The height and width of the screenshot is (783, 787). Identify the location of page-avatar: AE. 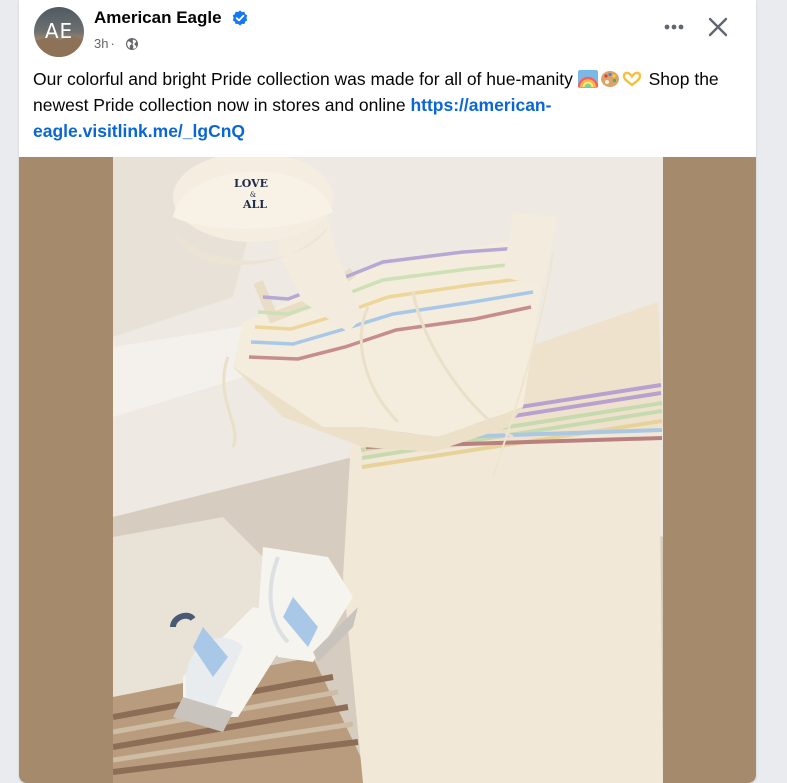
(59, 32).